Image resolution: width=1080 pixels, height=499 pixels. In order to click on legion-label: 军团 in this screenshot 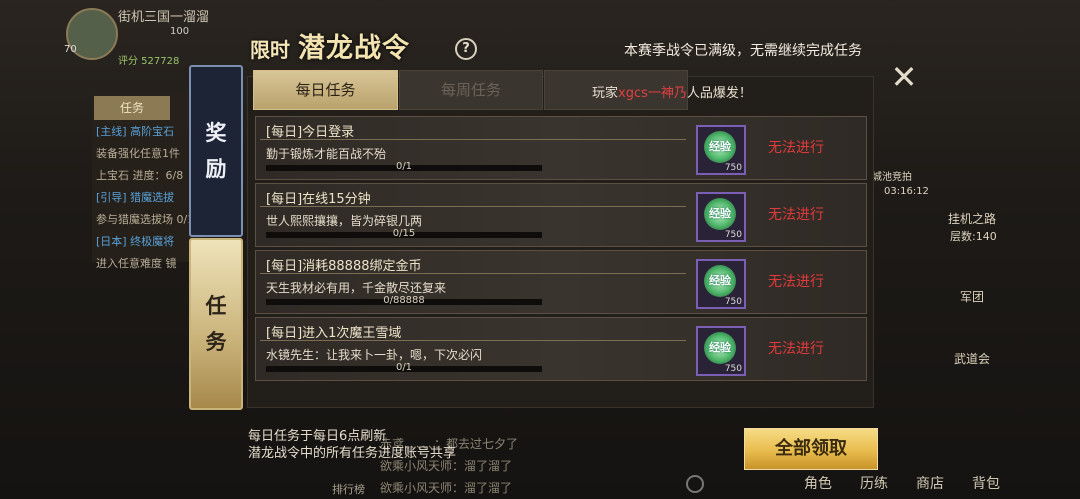, I will do `click(972, 296)`.